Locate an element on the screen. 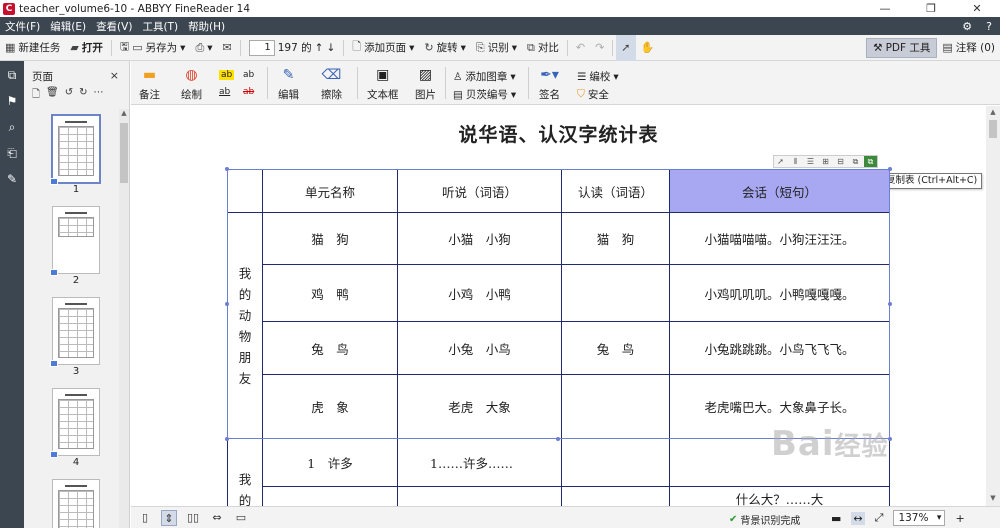 The height and width of the screenshot is (528, 1000). textbox-button: ▣ 文本框 is located at coordinates (383, 84).